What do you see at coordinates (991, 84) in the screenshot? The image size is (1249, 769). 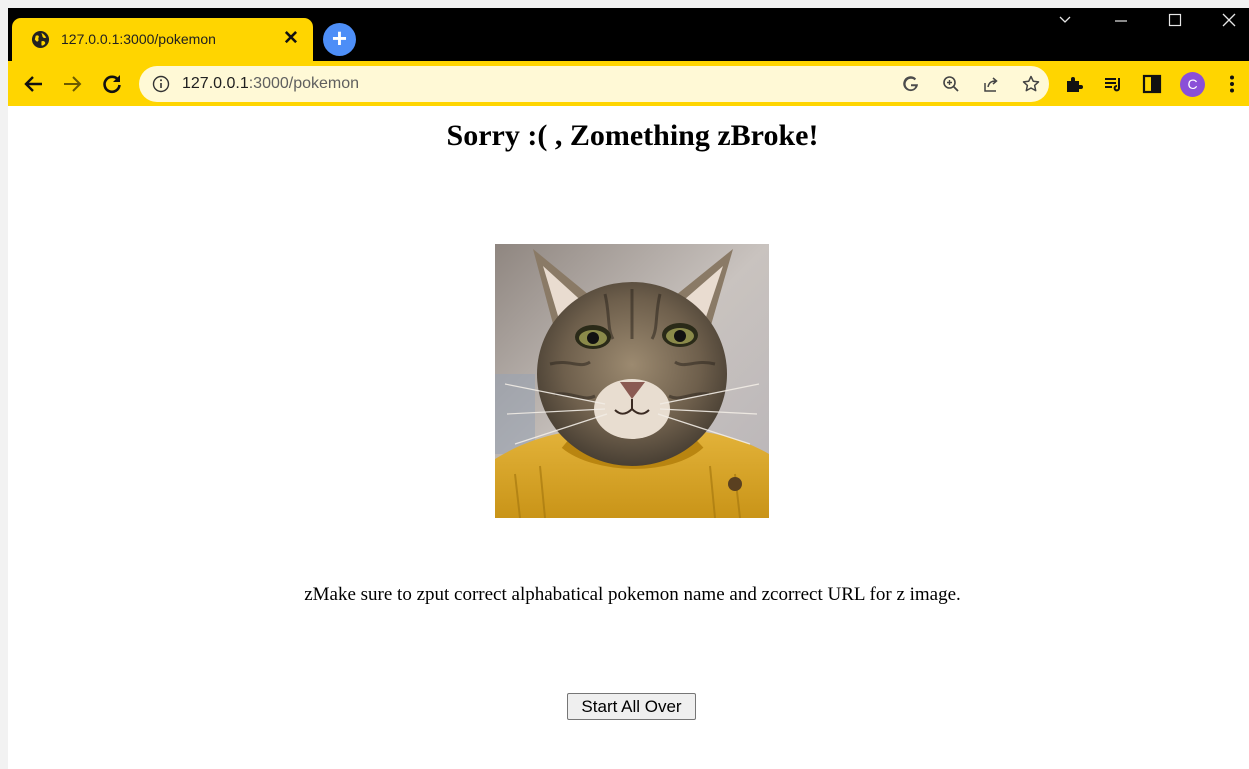 I see `share-icon` at bounding box center [991, 84].